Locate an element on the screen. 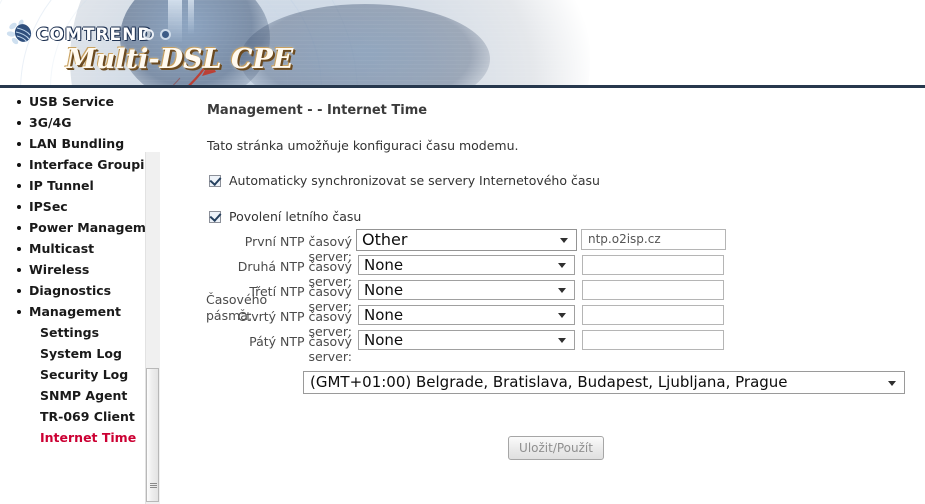 This screenshot has width=925, height=504. sidebar-item-power-manageme: Power Manageme is located at coordinates (81, 227).